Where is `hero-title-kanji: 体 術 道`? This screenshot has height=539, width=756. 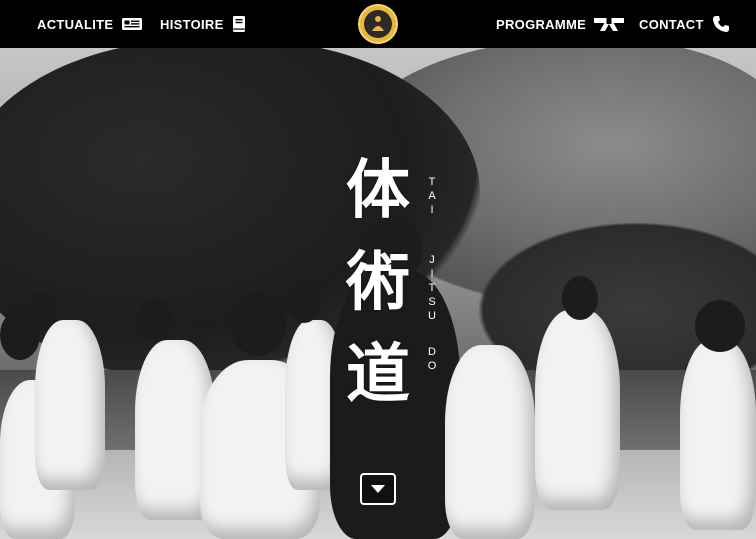 hero-title-kanji: 体 術 道 is located at coordinates (378, 283).